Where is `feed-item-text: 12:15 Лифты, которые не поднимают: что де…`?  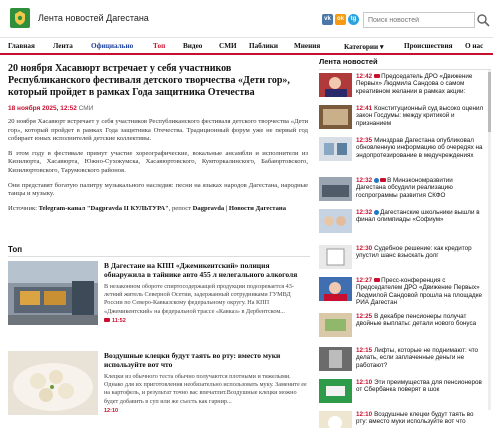 feed-item-text: 12:15 Лифты, которые не поднимают: что де… is located at coordinates (417, 358).